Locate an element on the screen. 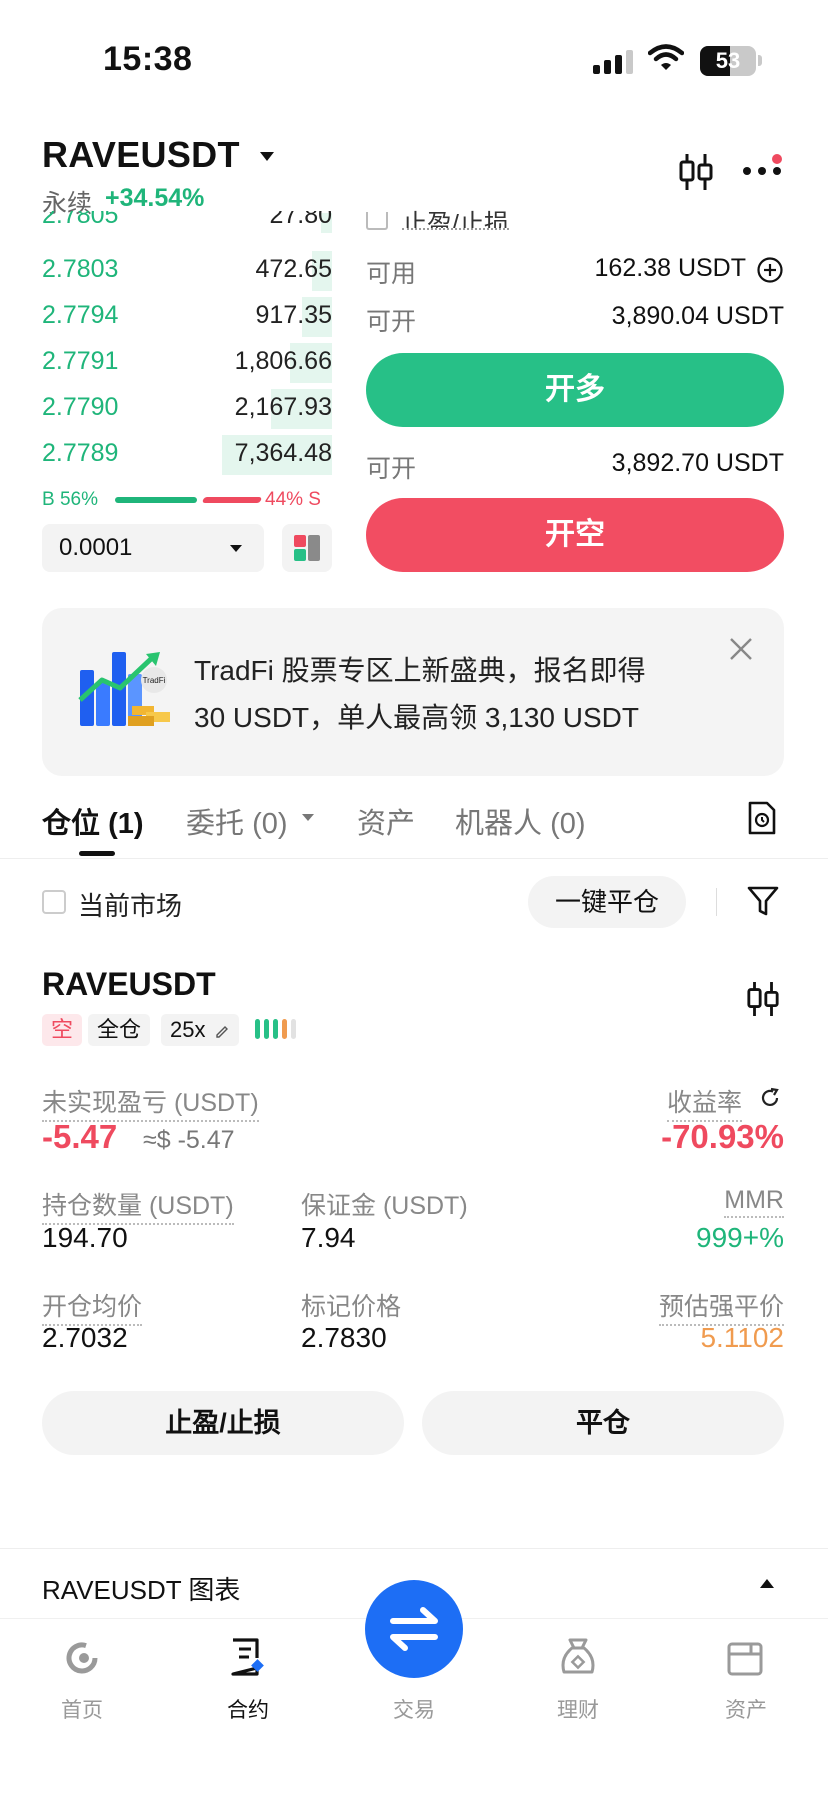 This screenshot has width=828, height=1796. battery-level: 53 is located at coordinates (728, 60).